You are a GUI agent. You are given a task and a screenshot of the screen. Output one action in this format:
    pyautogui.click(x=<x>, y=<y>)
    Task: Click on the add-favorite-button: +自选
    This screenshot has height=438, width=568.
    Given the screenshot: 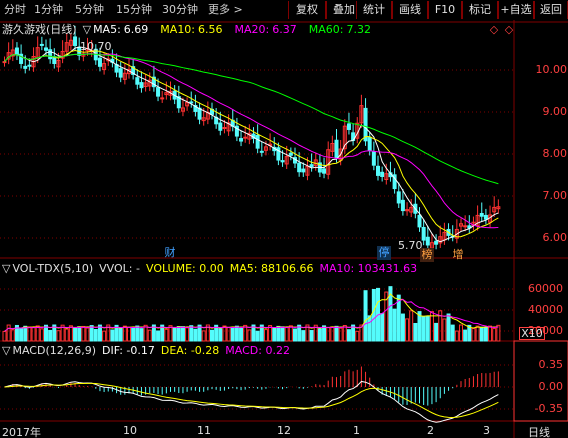 What is the action you would take?
    pyautogui.click(x=516, y=10)
    